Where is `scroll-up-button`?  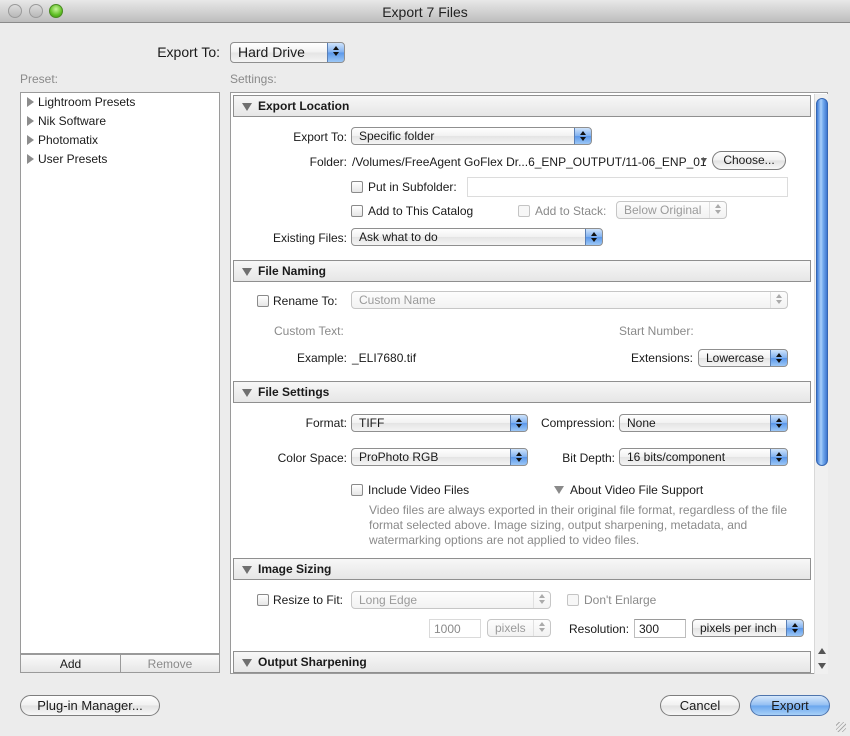 scroll-up-button is located at coordinates (822, 651).